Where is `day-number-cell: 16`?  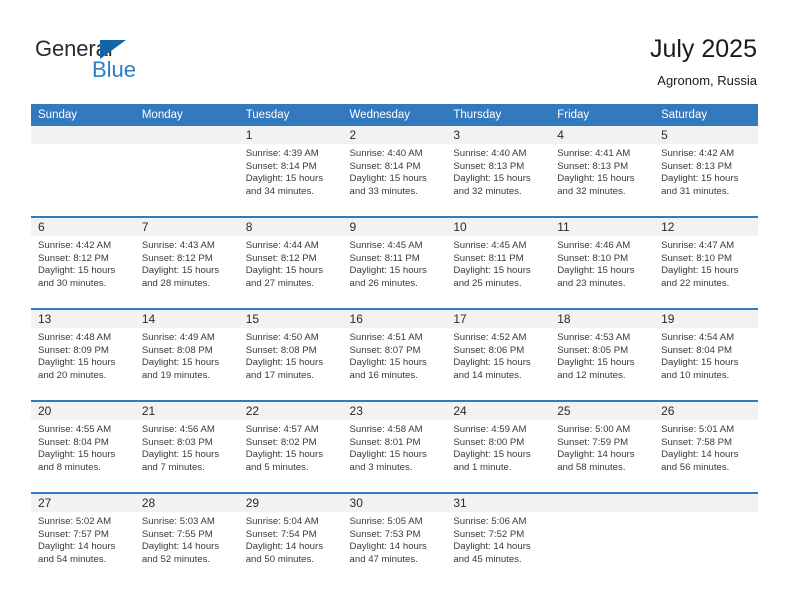
day-number-cell: 16 is located at coordinates (394, 318).